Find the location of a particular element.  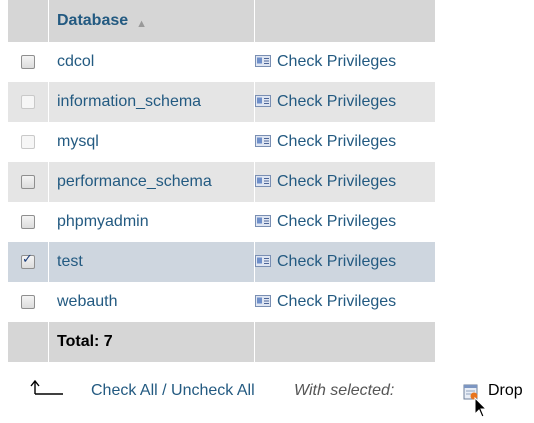

table-row: mysql Check Privileges is located at coordinates (222, 142).